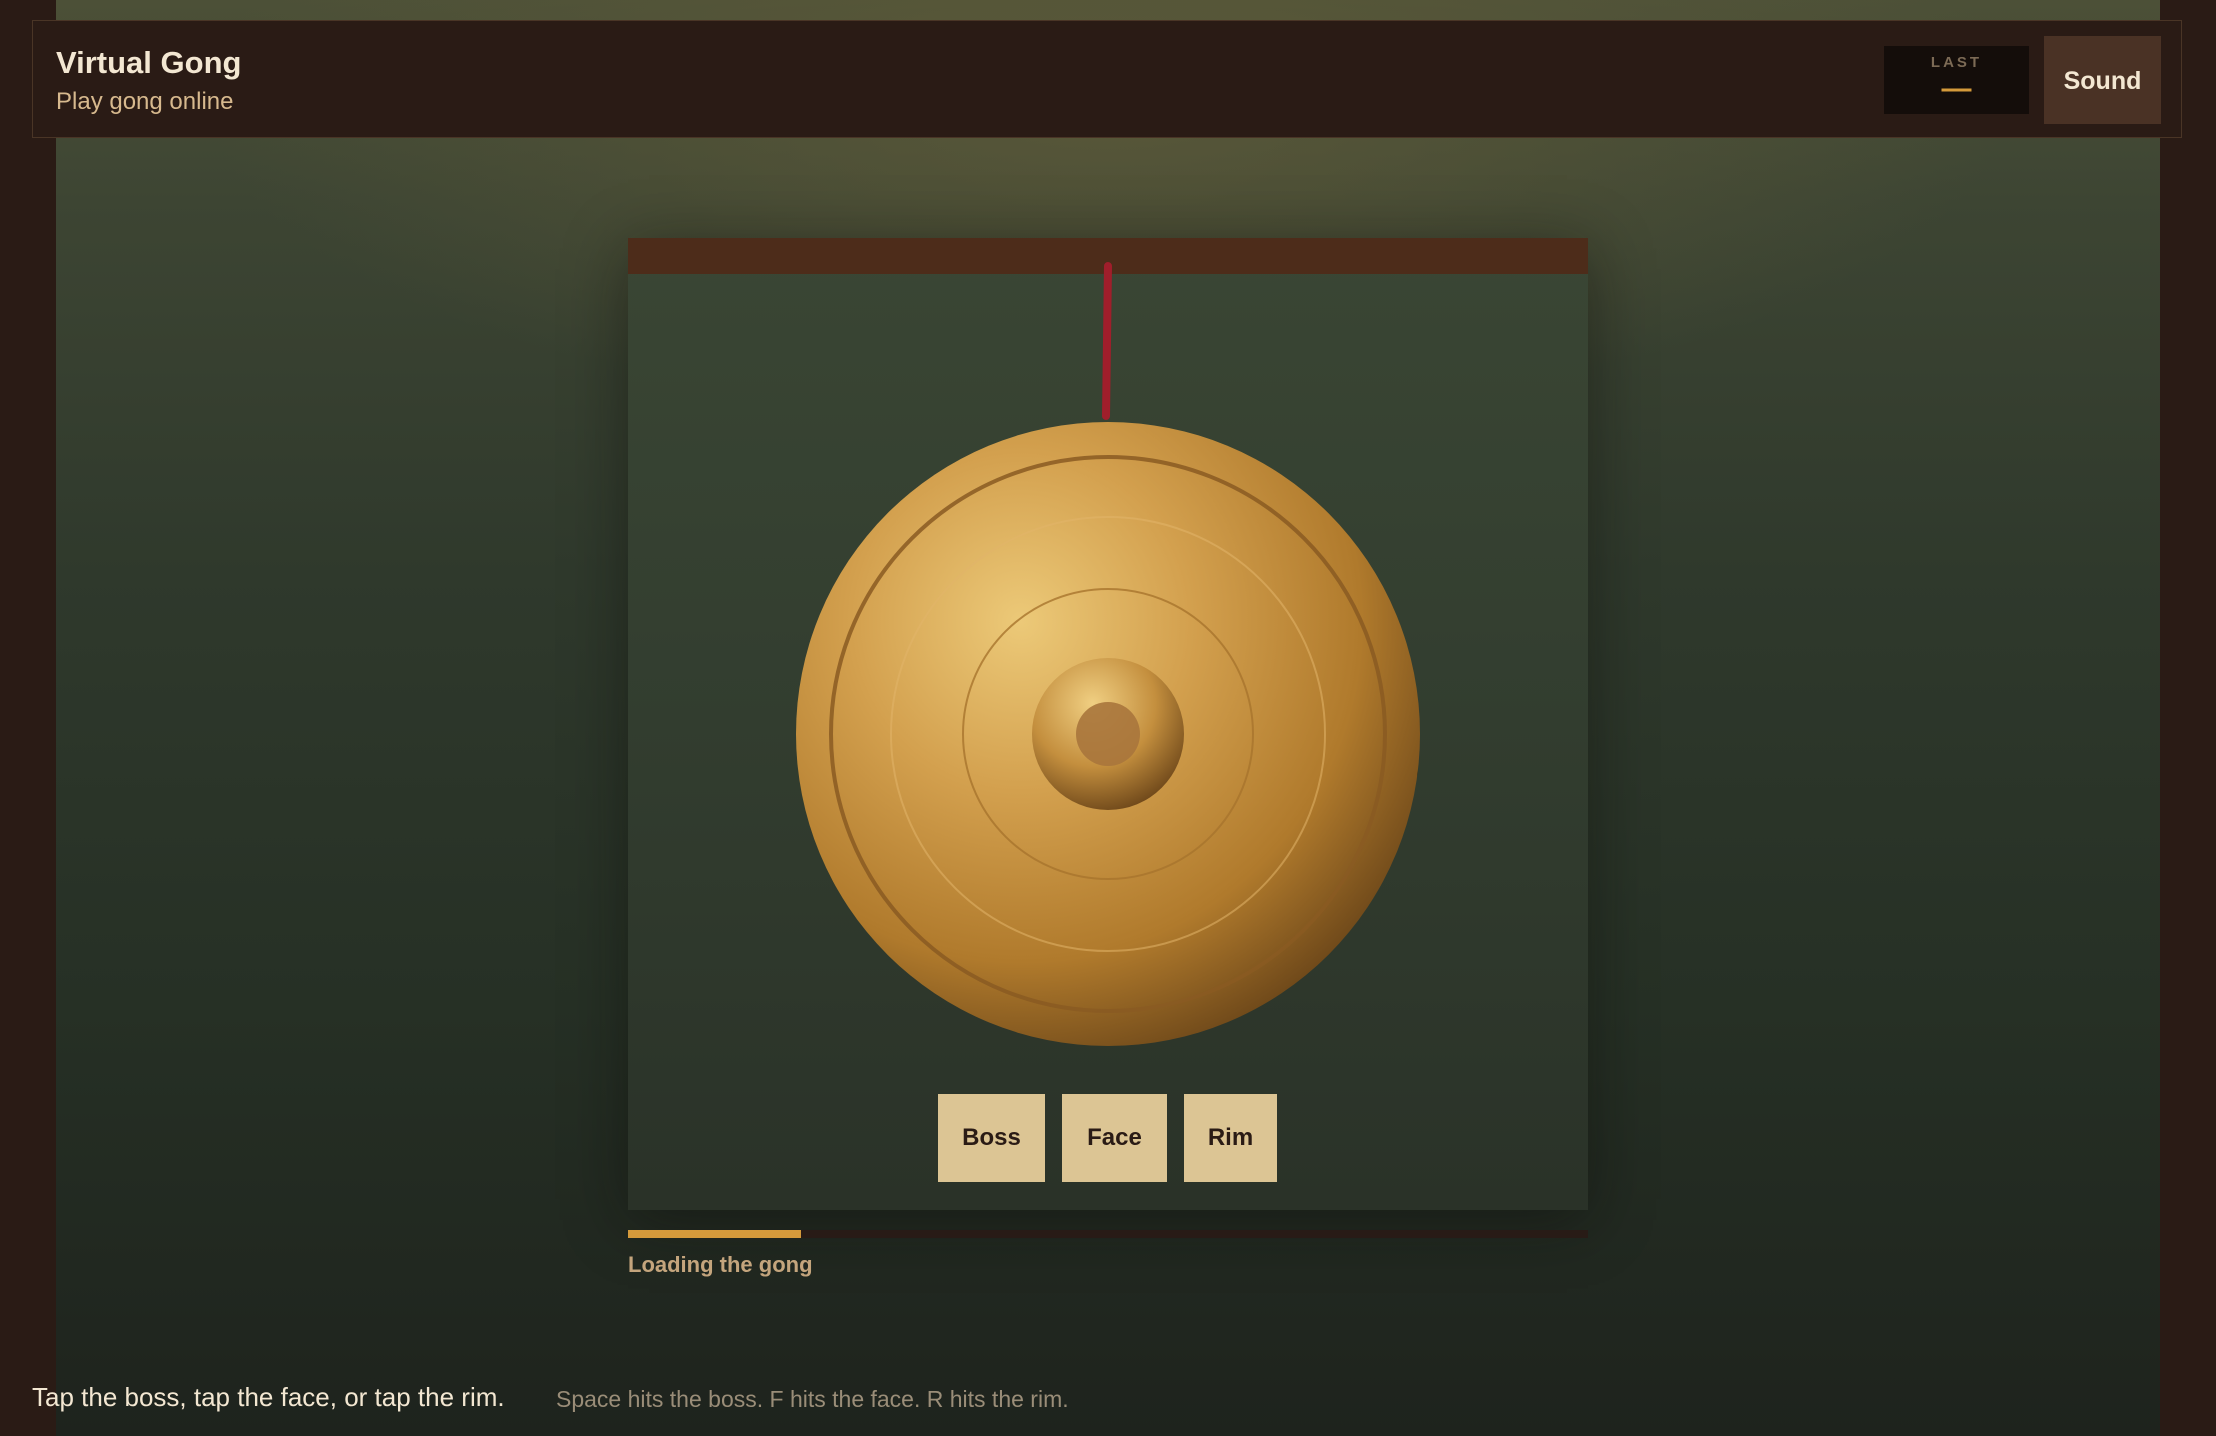 The height and width of the screenshot is (1436, 2216). I want to click on app-title: Virtual Gong, so click(149, 62).